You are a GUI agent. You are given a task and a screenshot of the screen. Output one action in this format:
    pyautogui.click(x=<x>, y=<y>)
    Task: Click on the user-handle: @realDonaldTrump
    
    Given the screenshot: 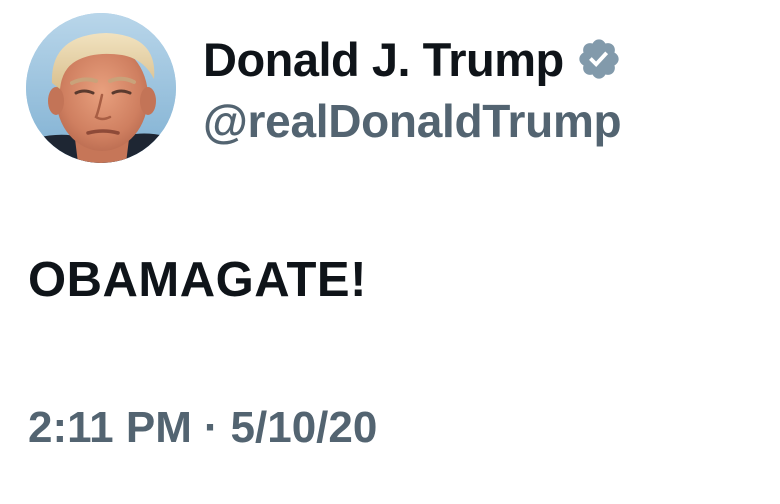 What is the action you would take?
    pyautogui.click(x=412, y=121)
    